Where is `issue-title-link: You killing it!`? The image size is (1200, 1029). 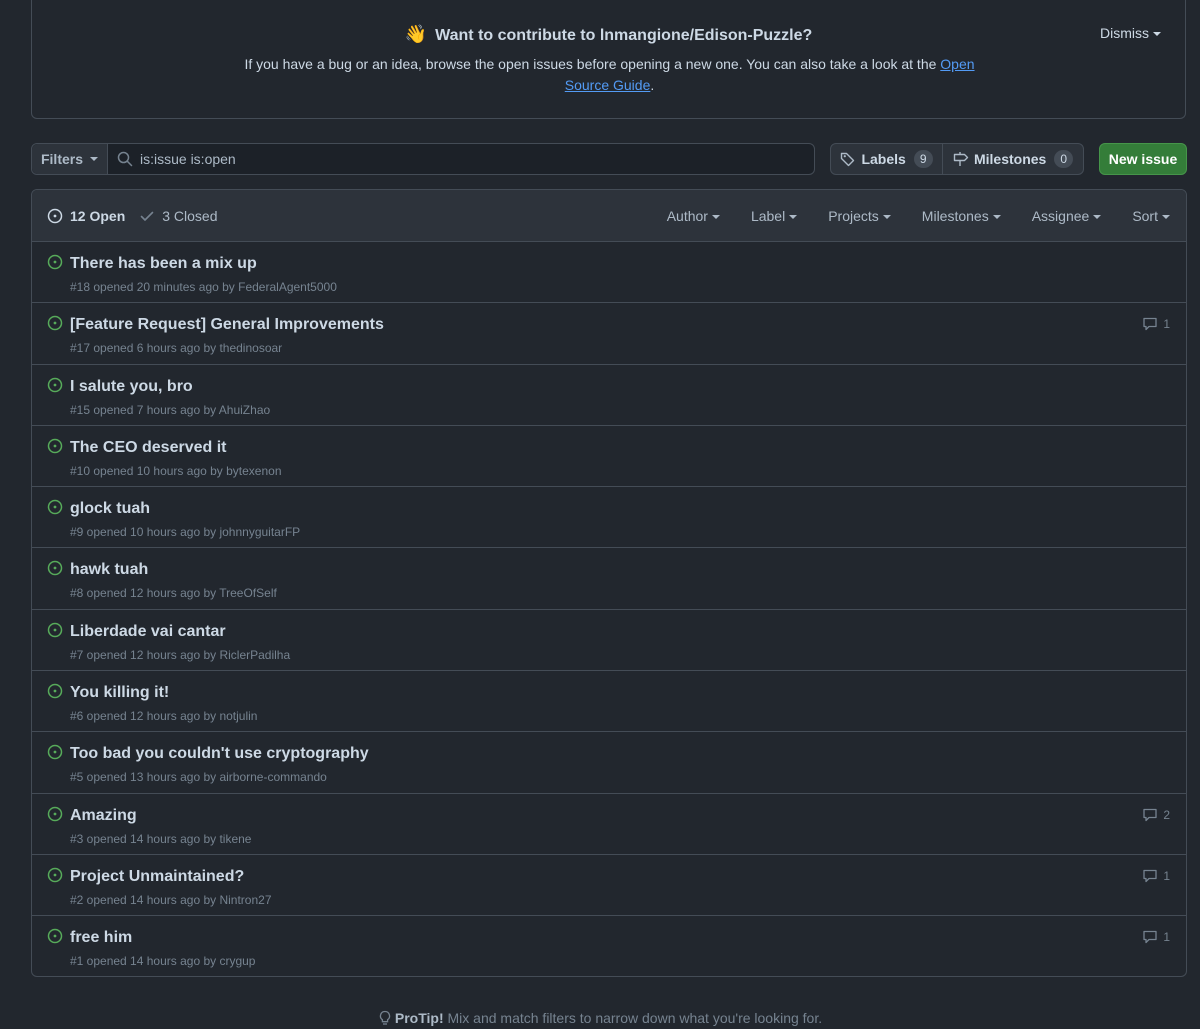
issue-title-link: You killing it! is located at coordinates (119, 693).